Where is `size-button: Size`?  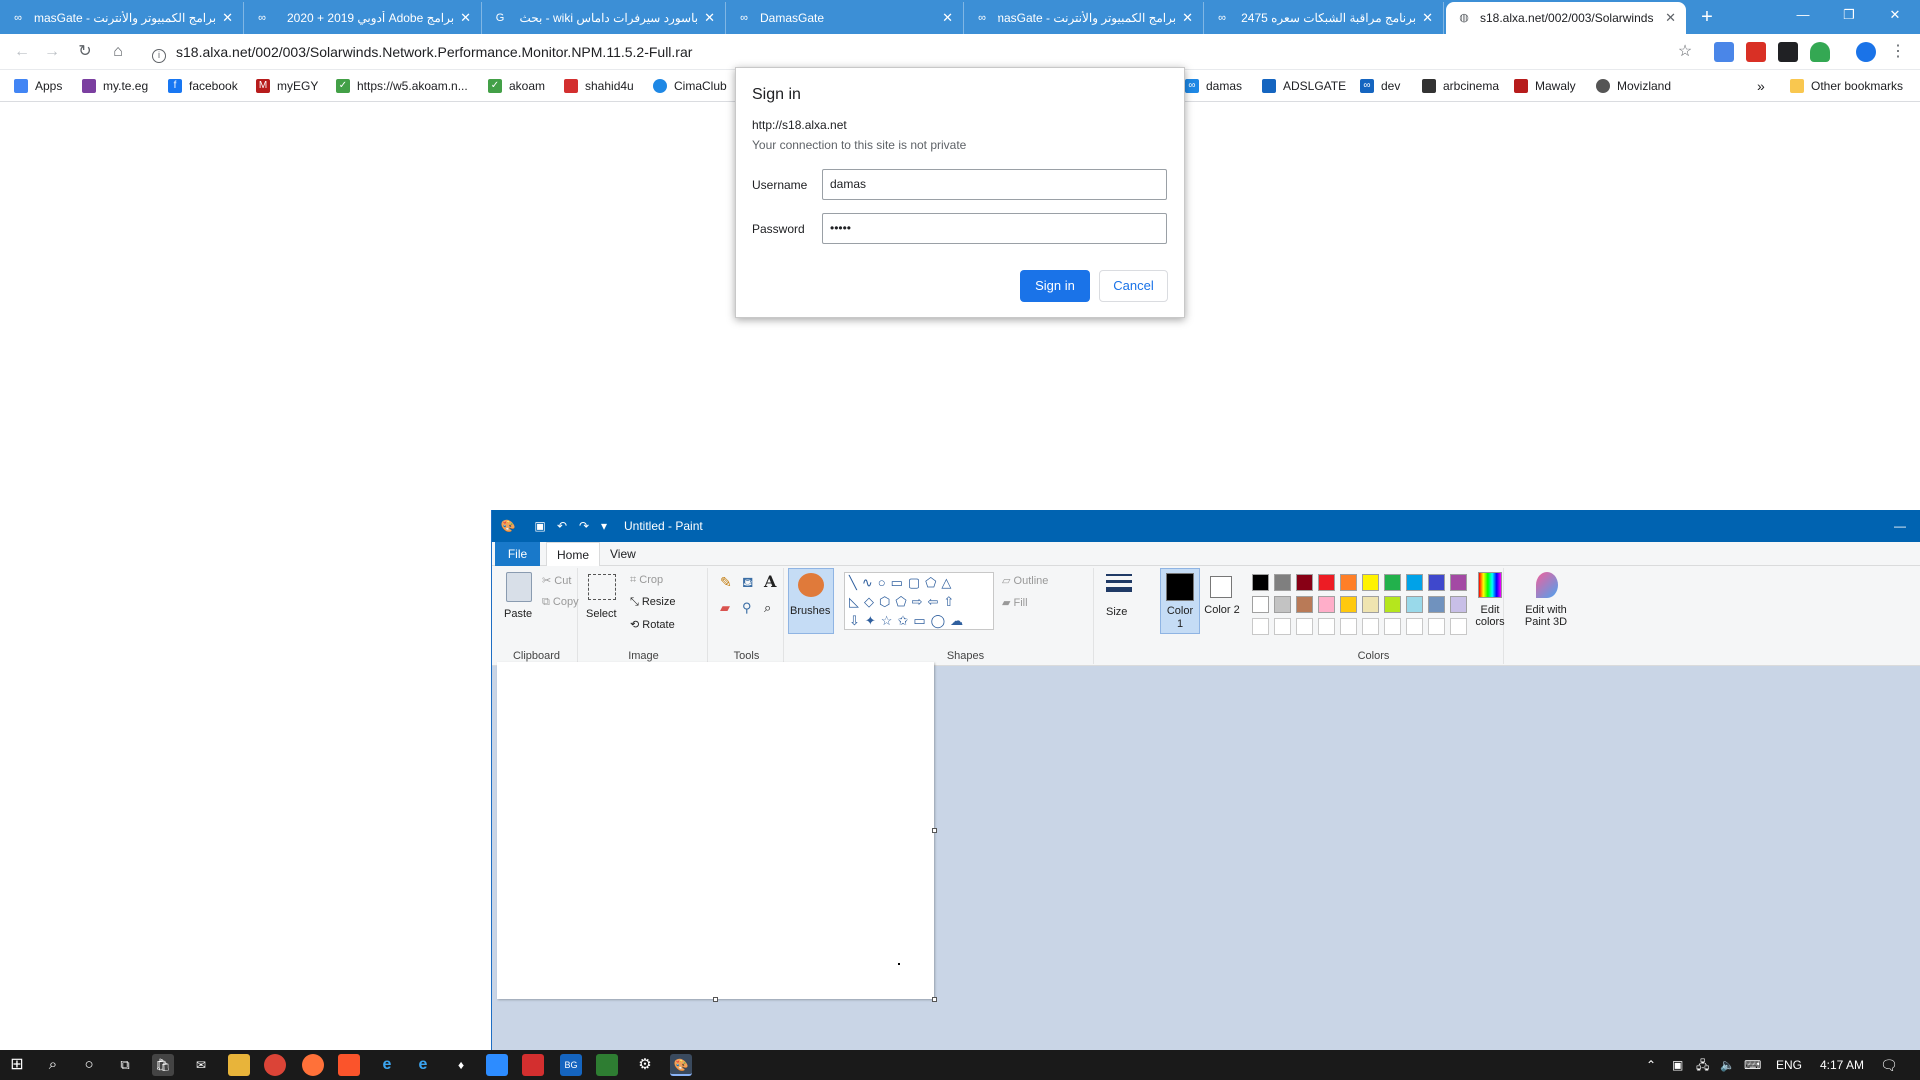 size-button: Size is located at coordinates (1118, 602).